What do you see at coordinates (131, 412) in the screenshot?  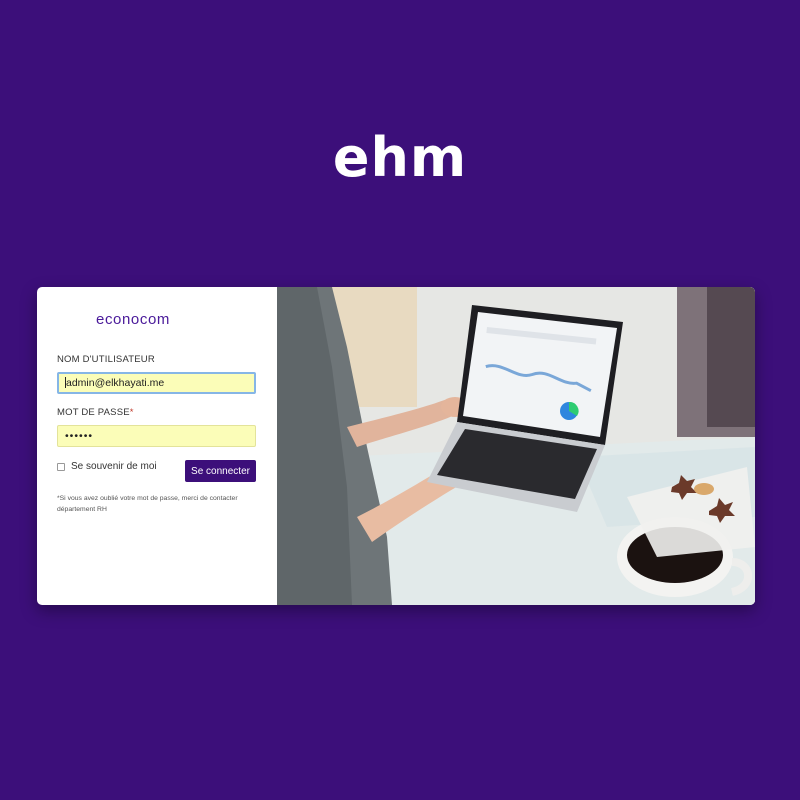 I see `required-mark: *` at bounding box center [131, 412].